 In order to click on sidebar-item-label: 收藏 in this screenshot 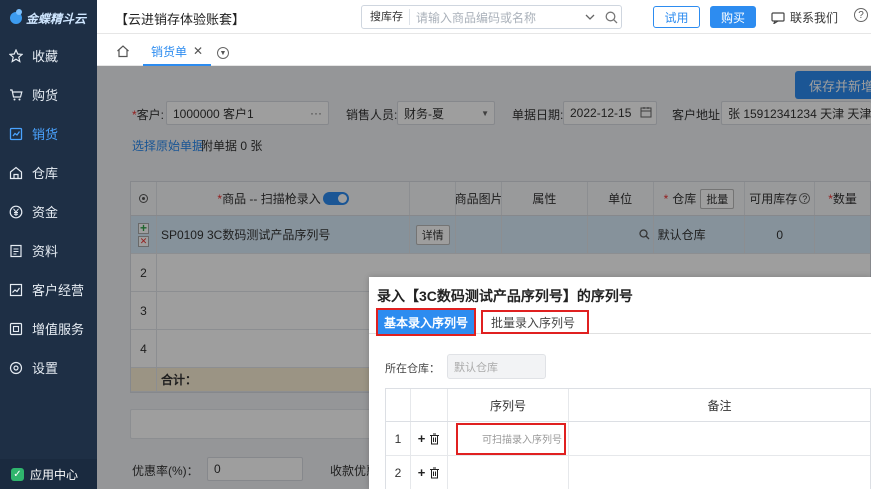, I will do `click(45, 56)`.